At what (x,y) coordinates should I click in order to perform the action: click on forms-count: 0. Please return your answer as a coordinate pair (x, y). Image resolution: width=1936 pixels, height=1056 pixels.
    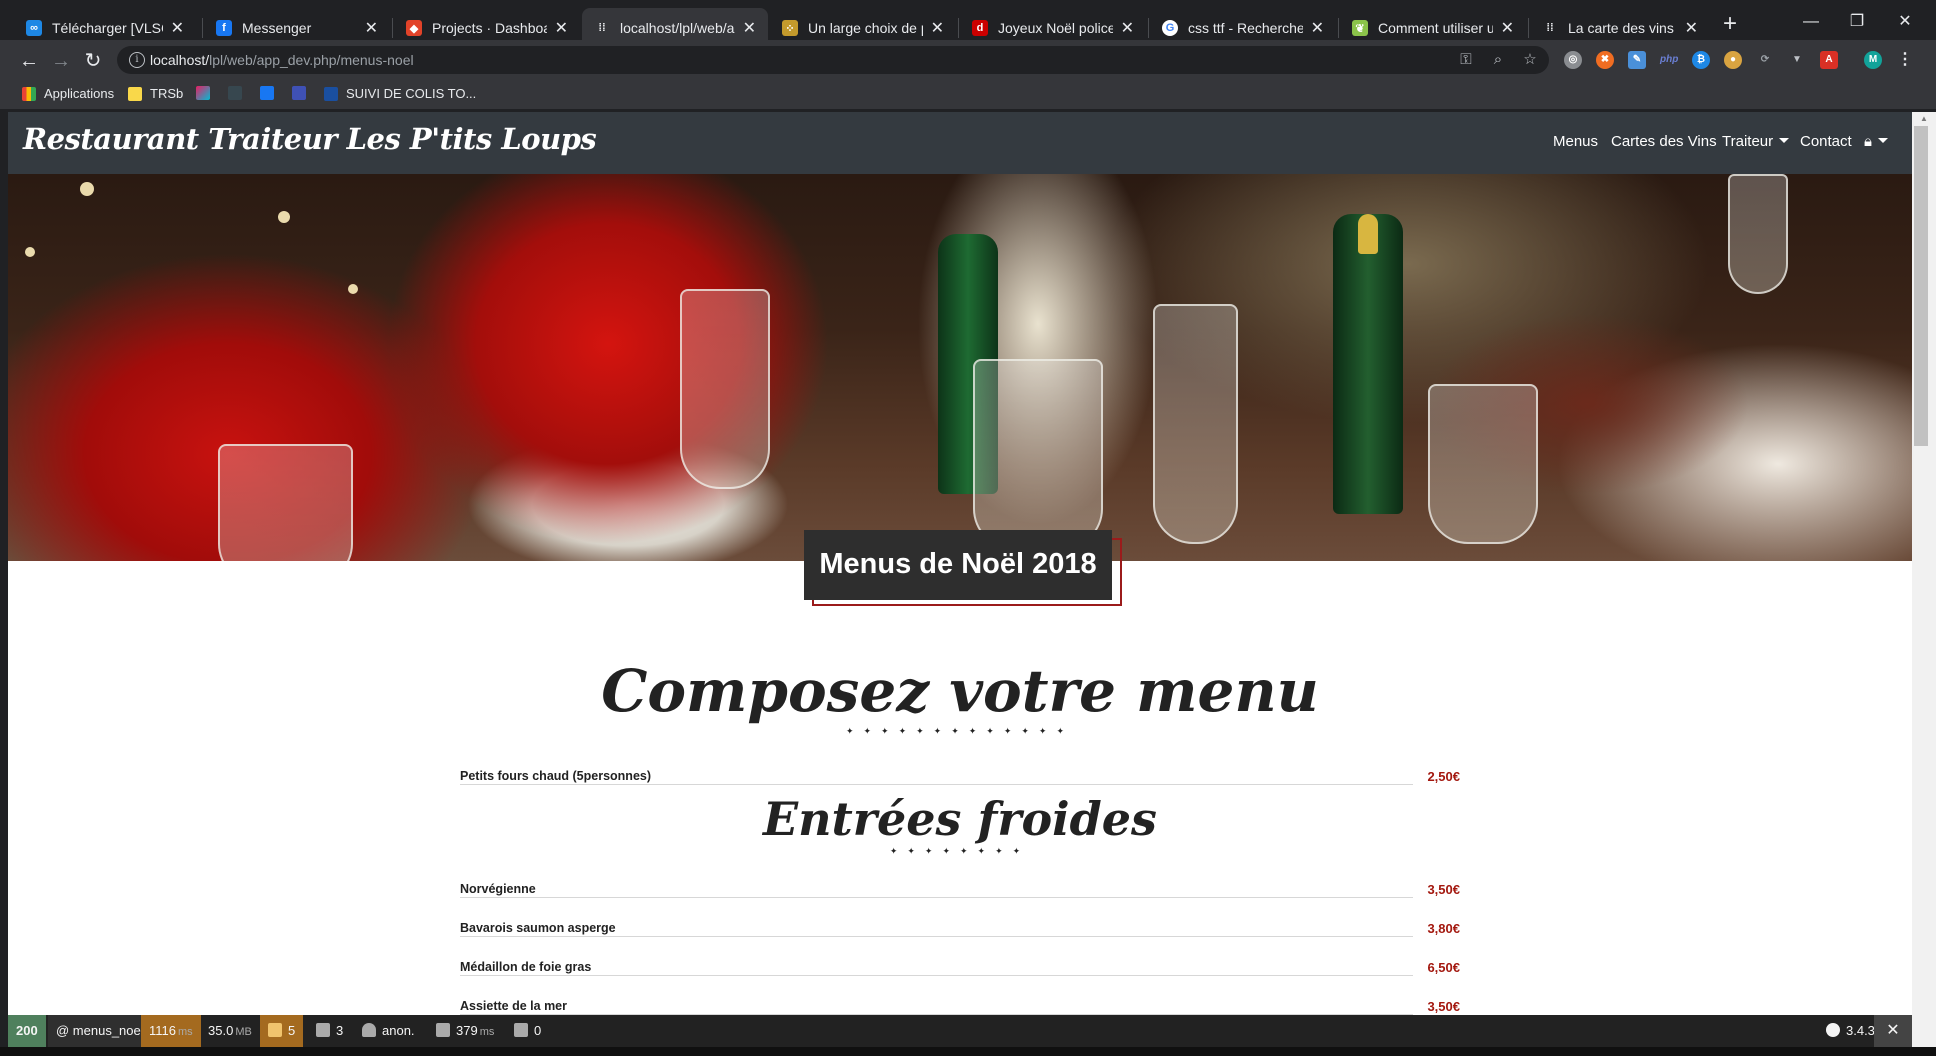
    Looking at the image, I should click on (527, 1031).